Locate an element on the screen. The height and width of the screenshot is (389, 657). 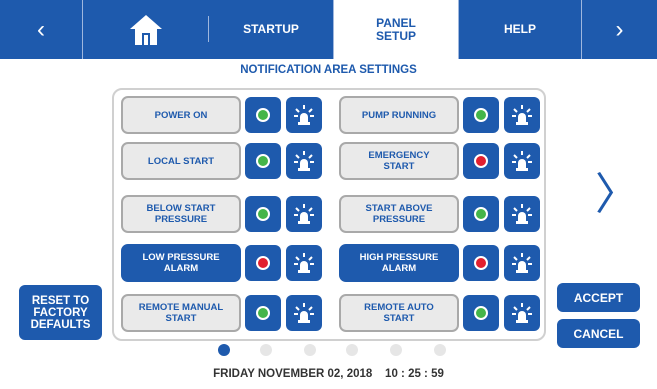
cancel-button: CANCEL is located at coordinates (598, 333).